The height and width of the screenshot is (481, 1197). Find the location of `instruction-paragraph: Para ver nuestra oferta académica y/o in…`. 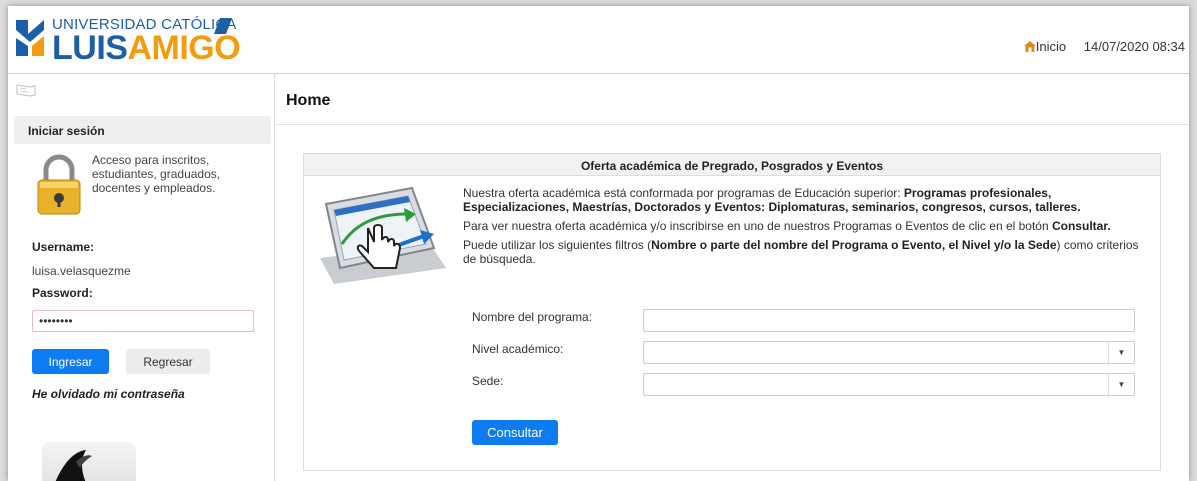

instruction-paragraph: Para ver nuestra oferta académica y/o in… is located at coordinates (808, 226).